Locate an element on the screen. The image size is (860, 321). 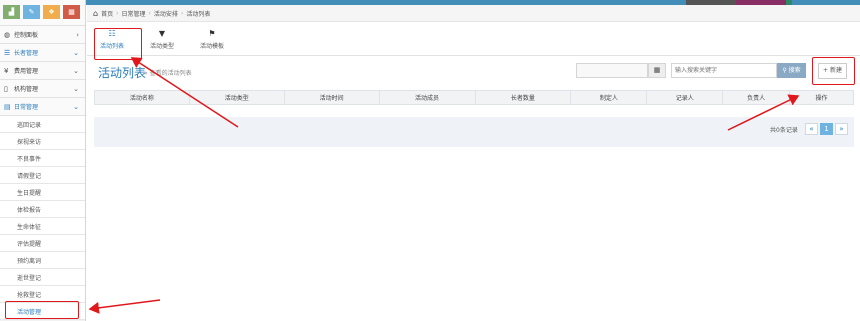
column-header: 长者数量 is located at coordinates (524, 97).